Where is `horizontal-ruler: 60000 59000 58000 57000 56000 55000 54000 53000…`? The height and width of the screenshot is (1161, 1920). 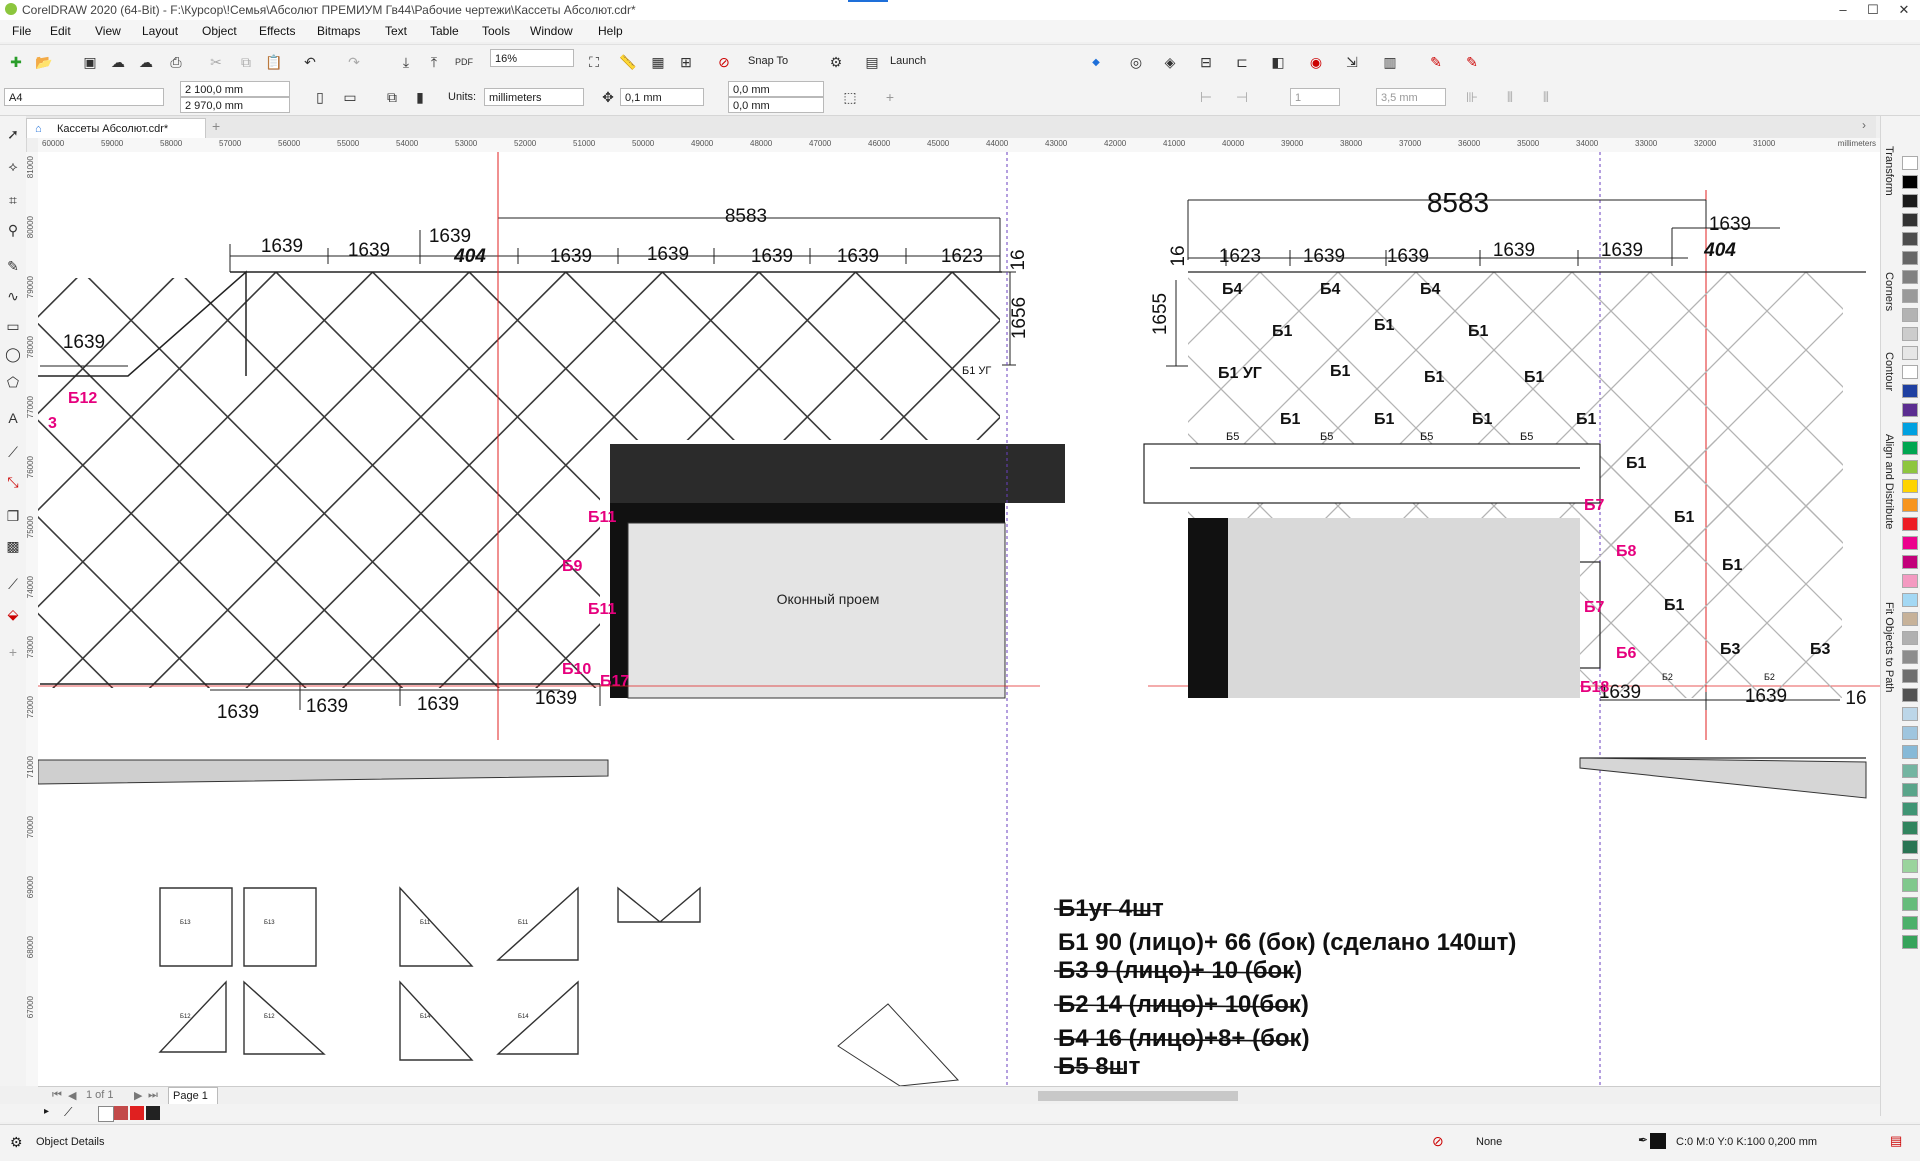
horizontal-ruler: 60000 59000 58000 57000 56000 55000 54000 53000… is located at coordinates (959, 145).